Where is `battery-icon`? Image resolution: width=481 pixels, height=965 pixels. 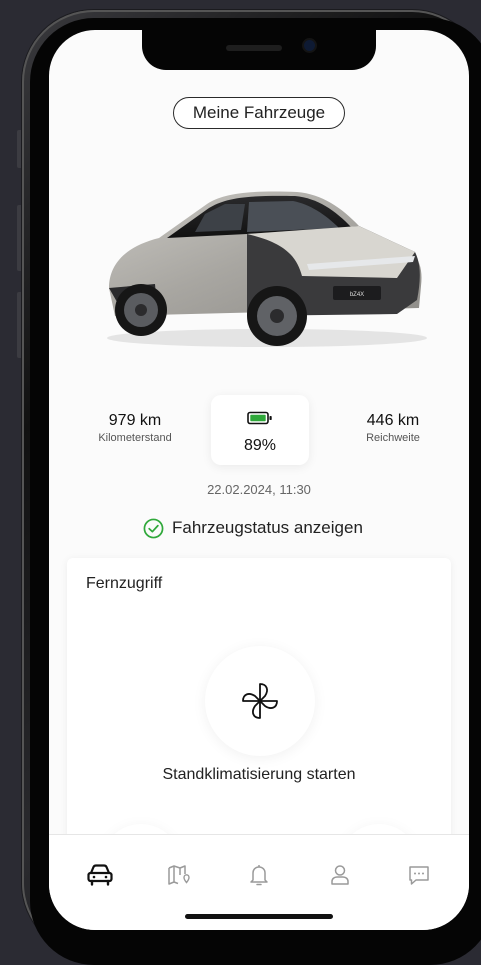
battery-icon is located at coordinates (259, 418).